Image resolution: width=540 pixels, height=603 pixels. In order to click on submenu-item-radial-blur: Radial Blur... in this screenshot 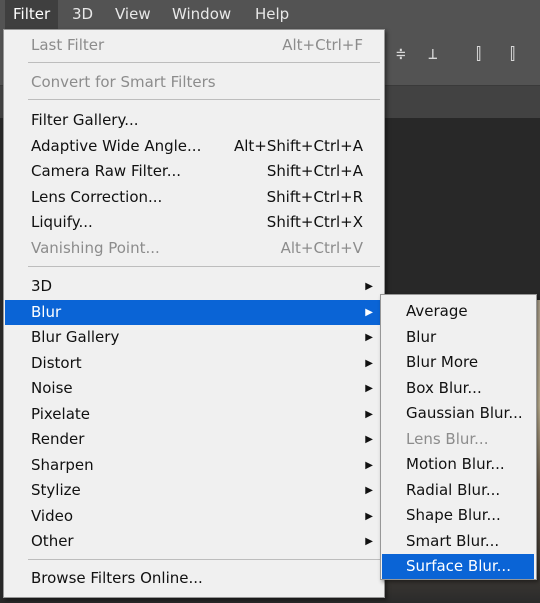, I will do `click(458, 490)`.